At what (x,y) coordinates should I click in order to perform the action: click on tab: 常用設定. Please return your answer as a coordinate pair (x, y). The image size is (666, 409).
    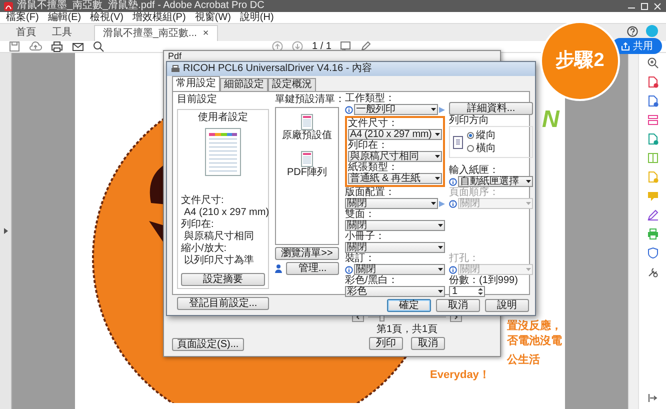
    Looking at the image, I should click on (196, 83).